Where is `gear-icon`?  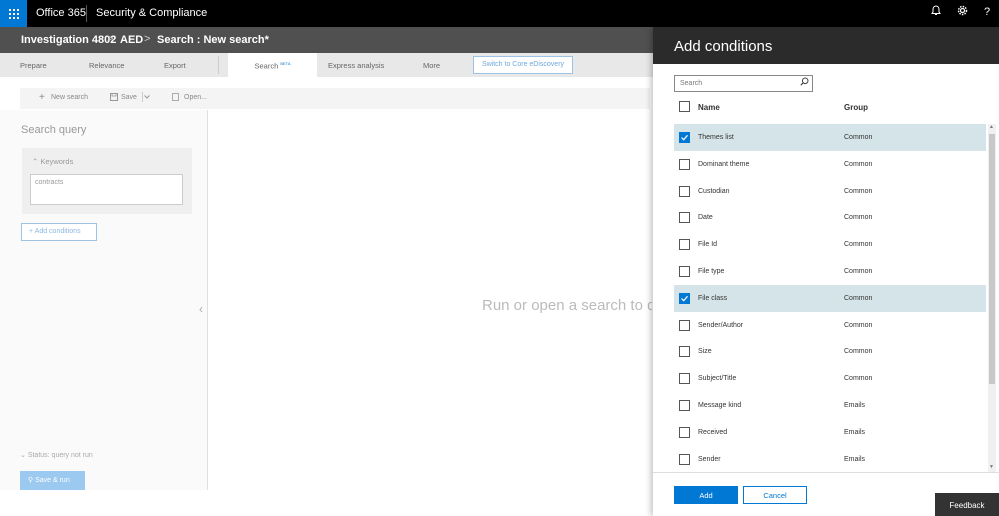 gear-icon is located at coordinates (962, 12).